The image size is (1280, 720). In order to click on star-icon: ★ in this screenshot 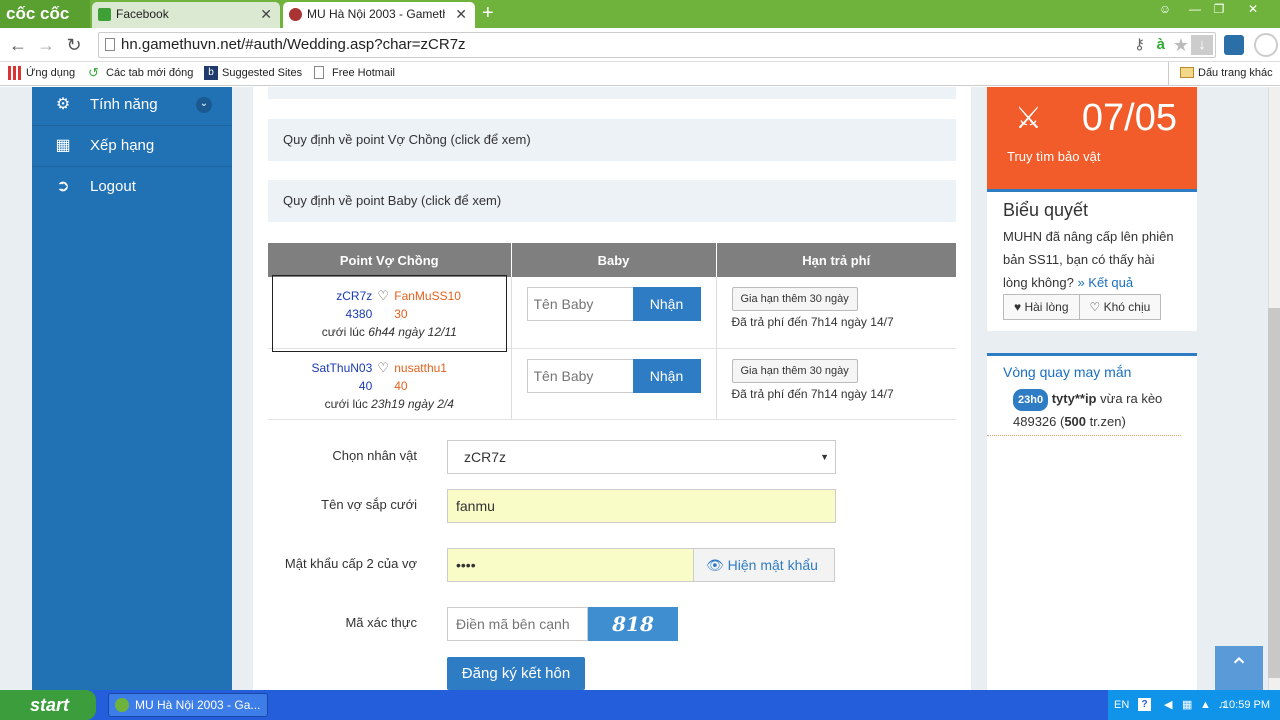, I will do `click(1181, 45)`.